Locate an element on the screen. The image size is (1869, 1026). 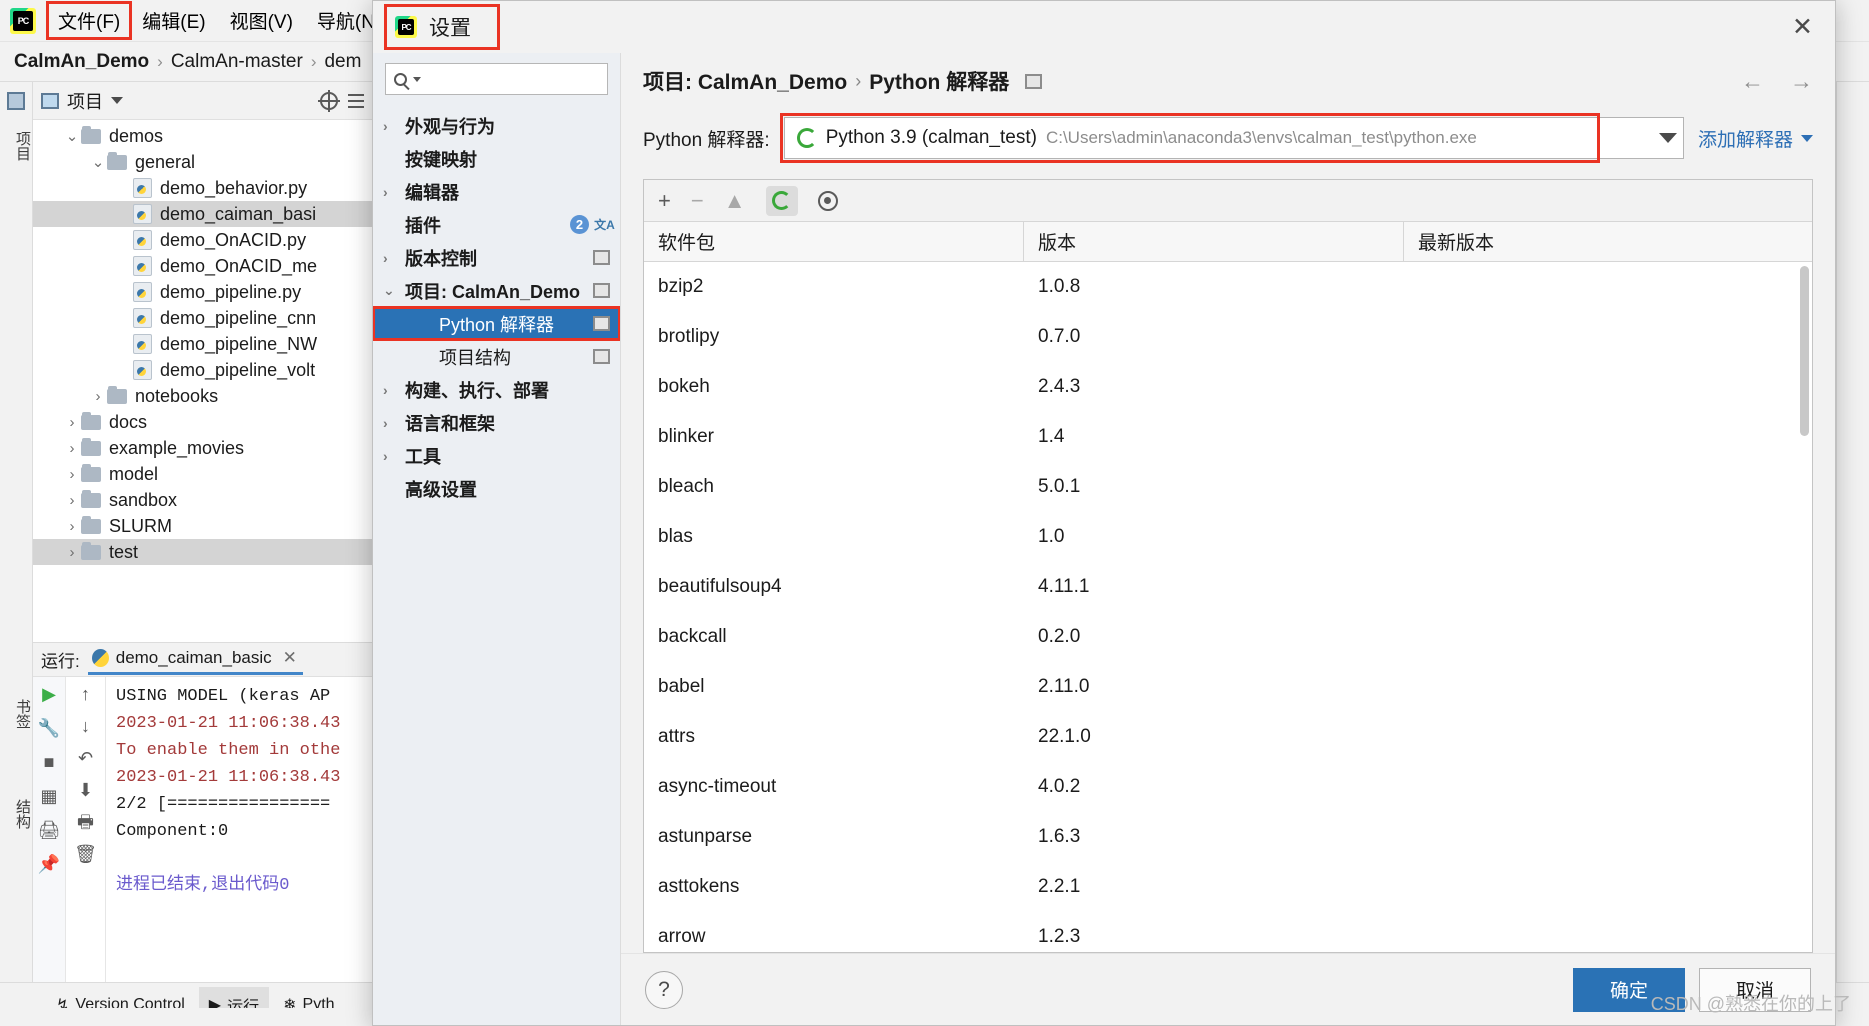
ok-button: 确定 is located at coordinates (1629, 989).